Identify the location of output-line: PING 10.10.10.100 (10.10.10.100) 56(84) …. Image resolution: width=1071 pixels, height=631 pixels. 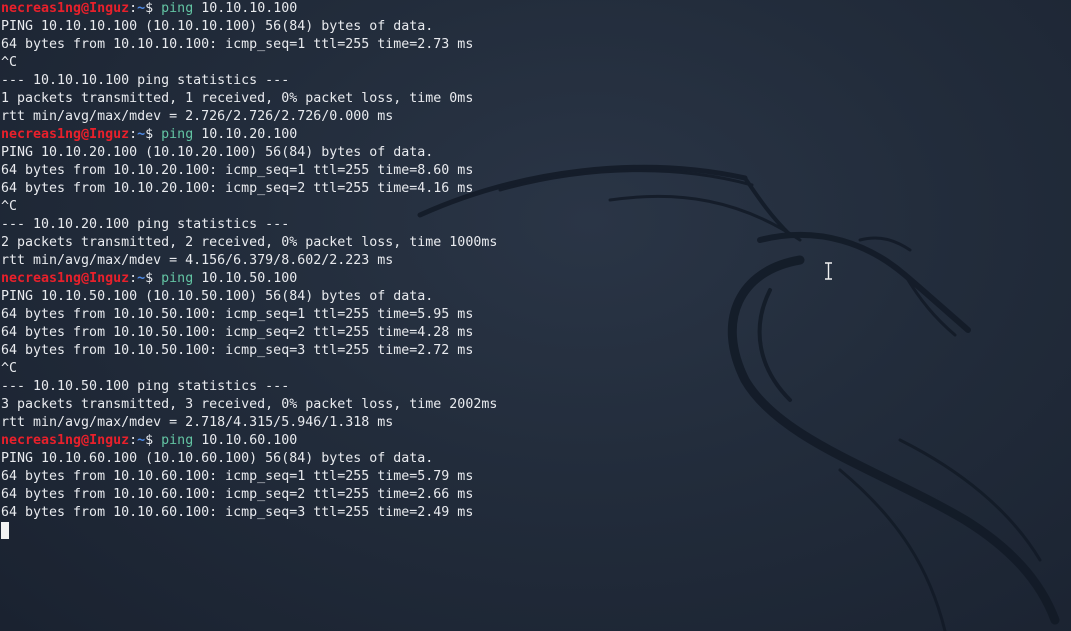
(217, 26).